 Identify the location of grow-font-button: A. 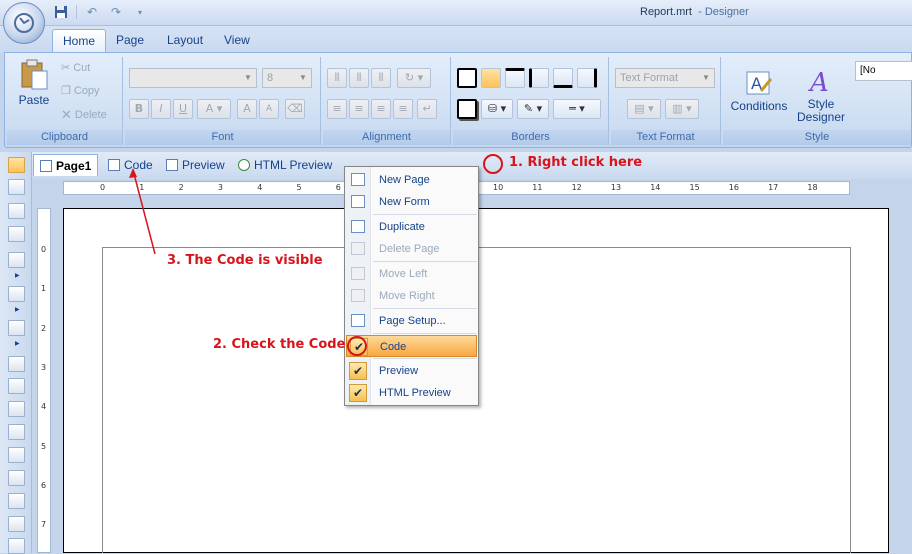
(247, 109).